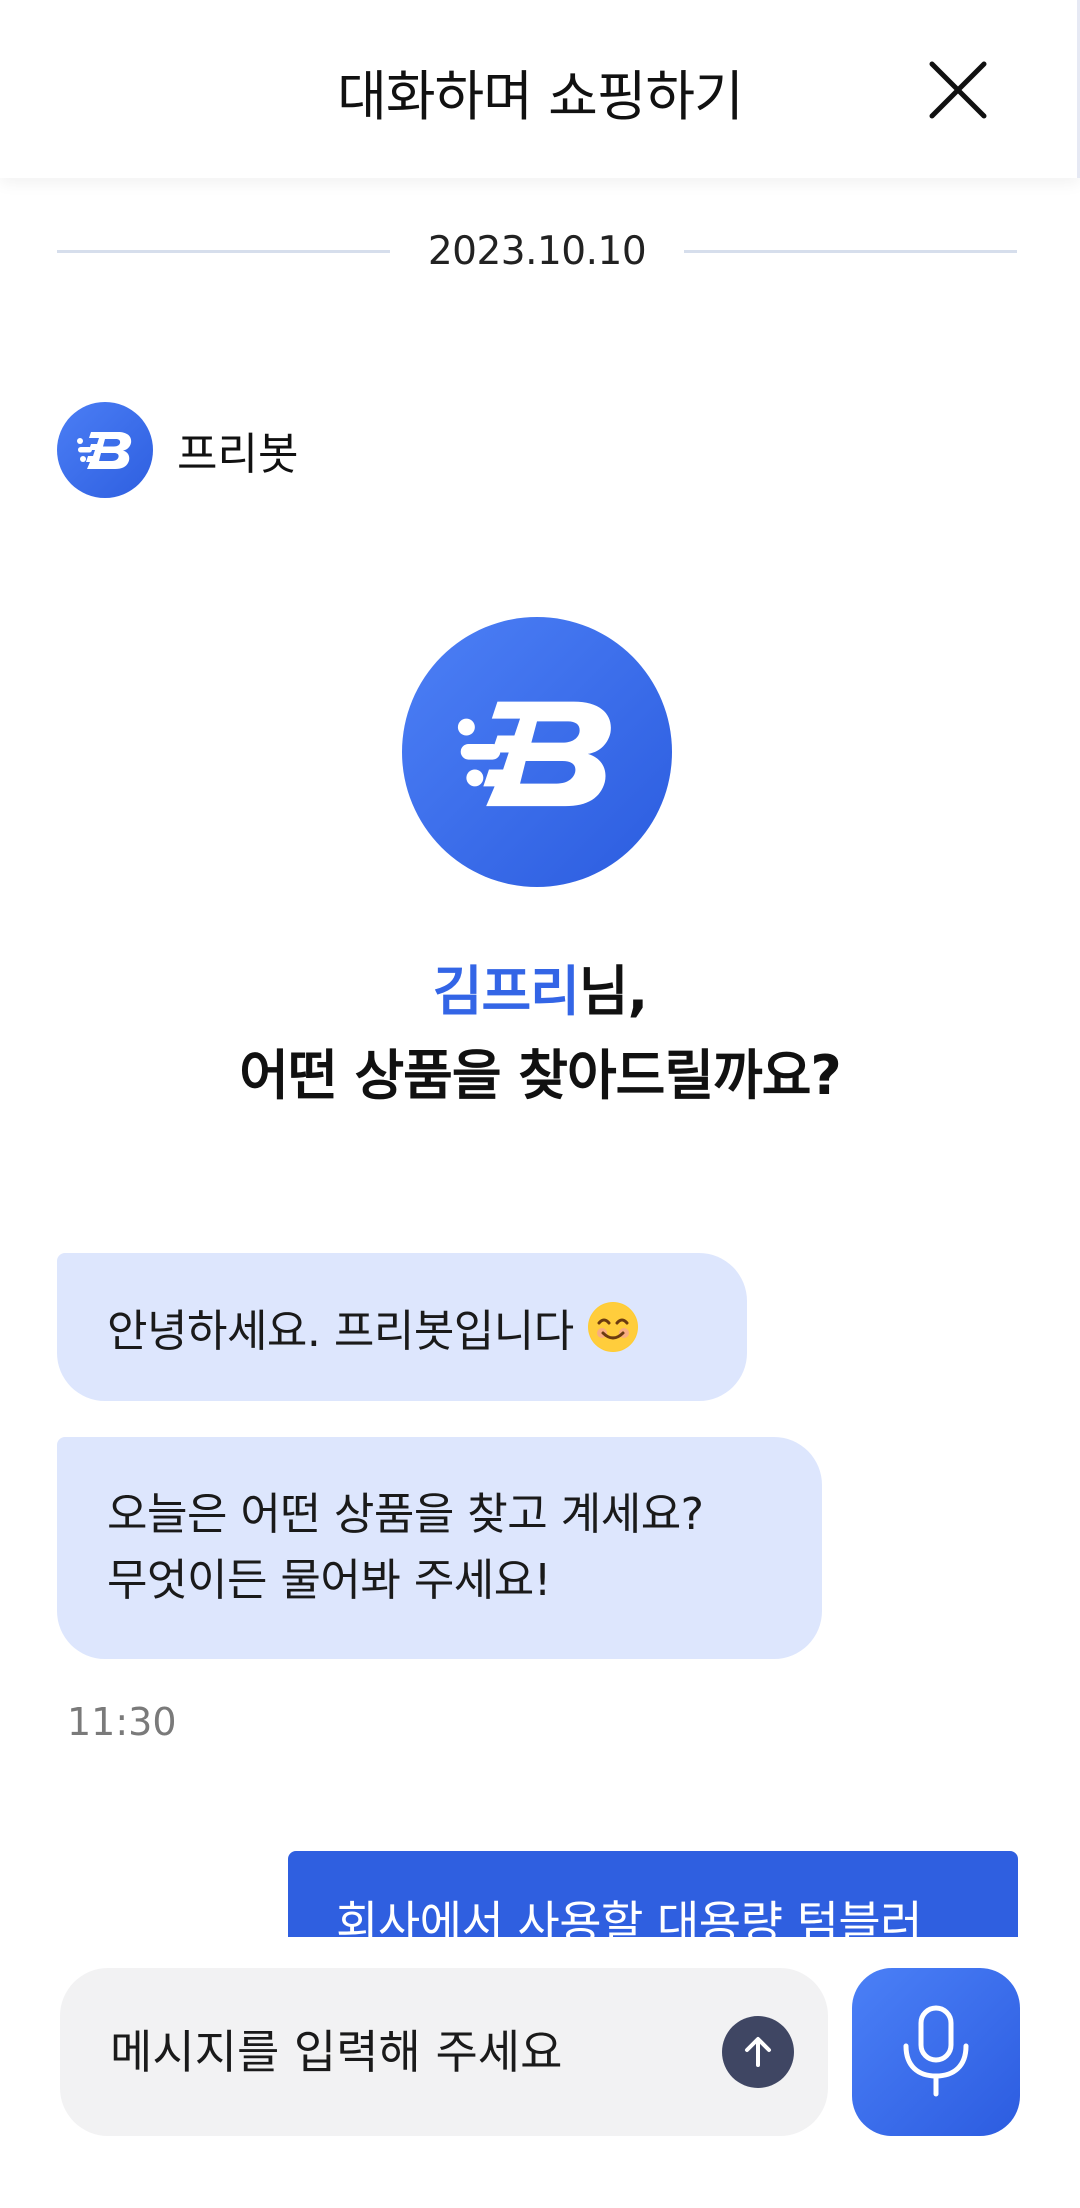 This screenshot has width=1080, height=2208. I want to click on bot-header: 프리봇, so click(177, 450).